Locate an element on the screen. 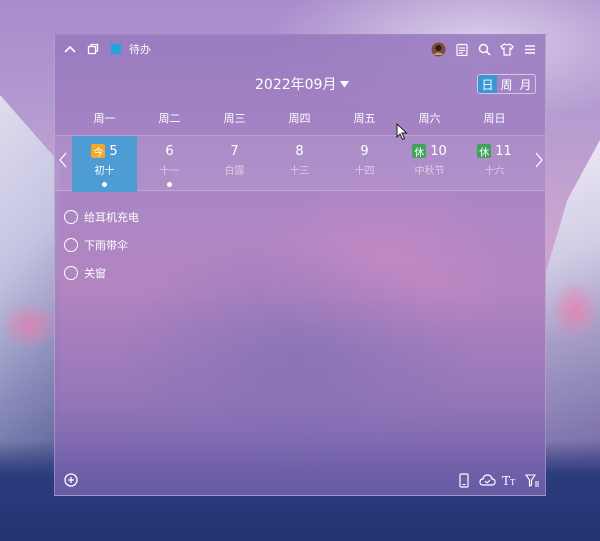 The height and width of the screenshot is (541, 600). month-header: 2022年09月 日 周 月 is located at coordinates (300, 84).